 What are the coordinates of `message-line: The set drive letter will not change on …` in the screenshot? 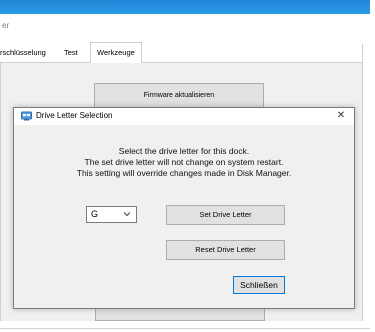 It's located at (184, 162).